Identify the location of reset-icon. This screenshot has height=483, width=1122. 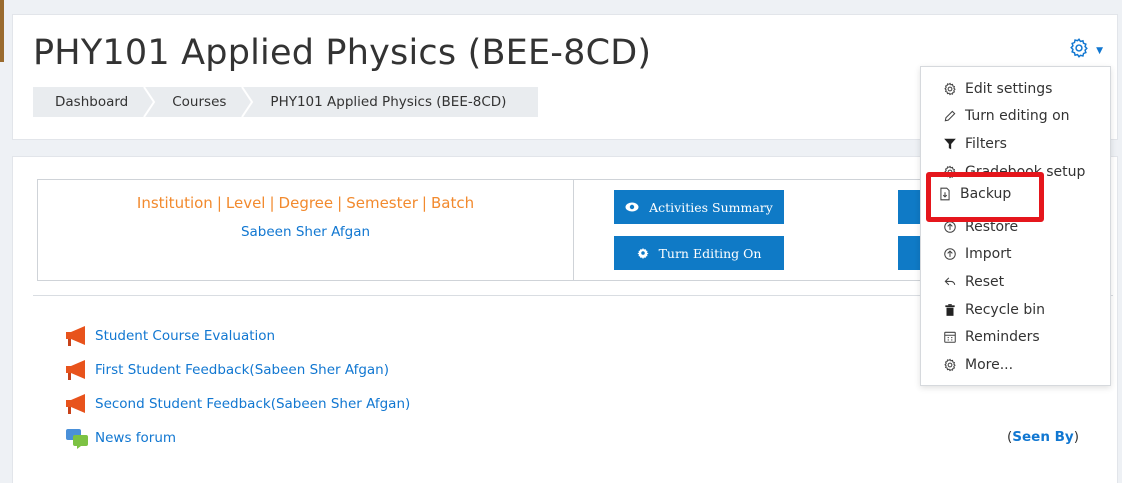
(950, 281).